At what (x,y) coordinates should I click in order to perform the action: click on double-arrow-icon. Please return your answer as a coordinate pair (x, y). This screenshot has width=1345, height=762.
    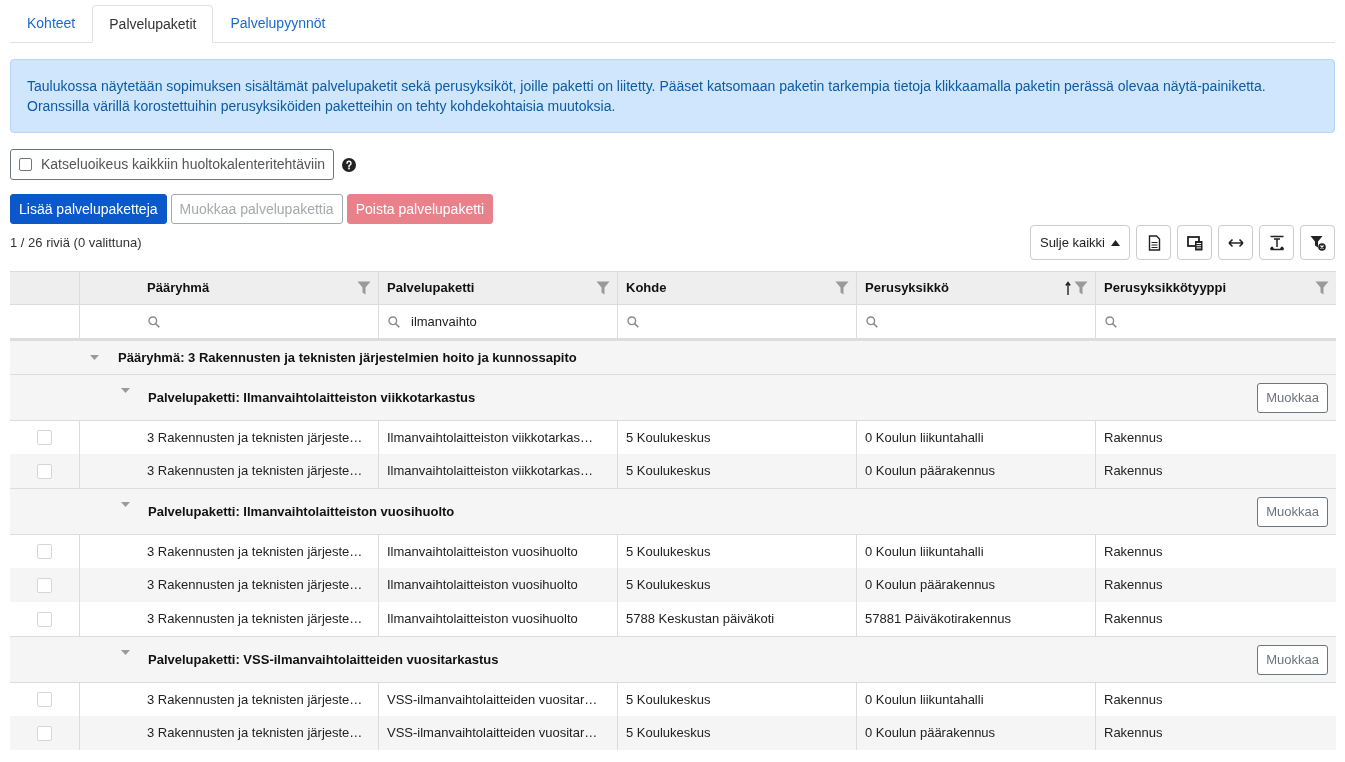
    Looking at the image, I should click on (1235, 242).